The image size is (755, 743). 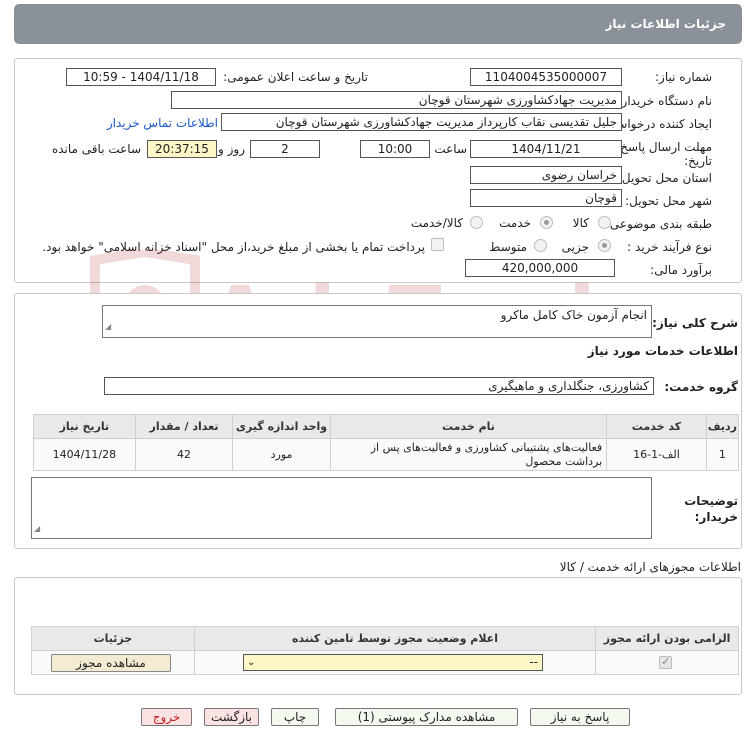 I want to click on col-qty: تعداد / مقدار, so click(x=184, y=426).